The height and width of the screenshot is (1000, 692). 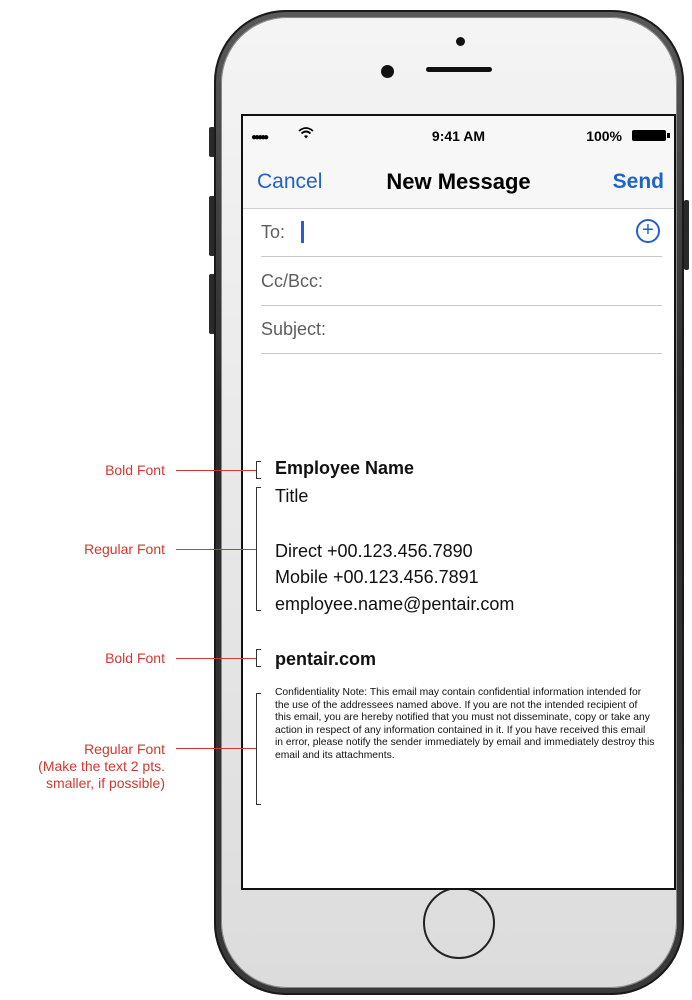 I want to click on text-cursor, so click(x=302, y=232).